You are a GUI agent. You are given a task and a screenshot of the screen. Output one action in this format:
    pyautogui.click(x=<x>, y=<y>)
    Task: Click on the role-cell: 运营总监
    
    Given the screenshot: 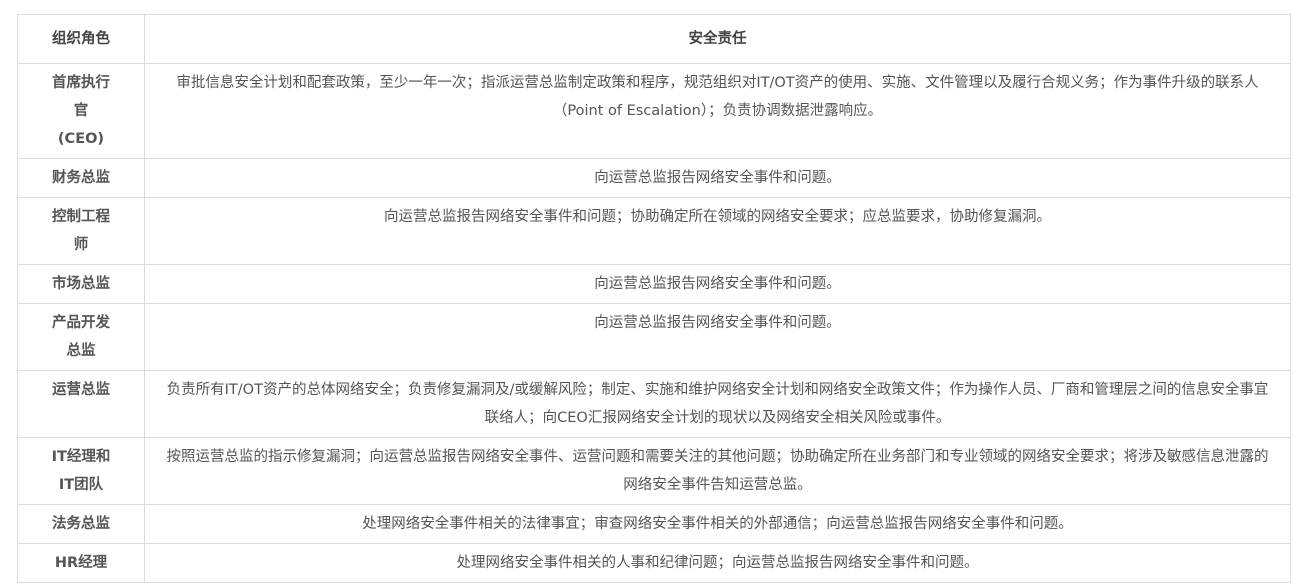 What is the action you would take?
    pyautogui.click(x=81, y=404)
    